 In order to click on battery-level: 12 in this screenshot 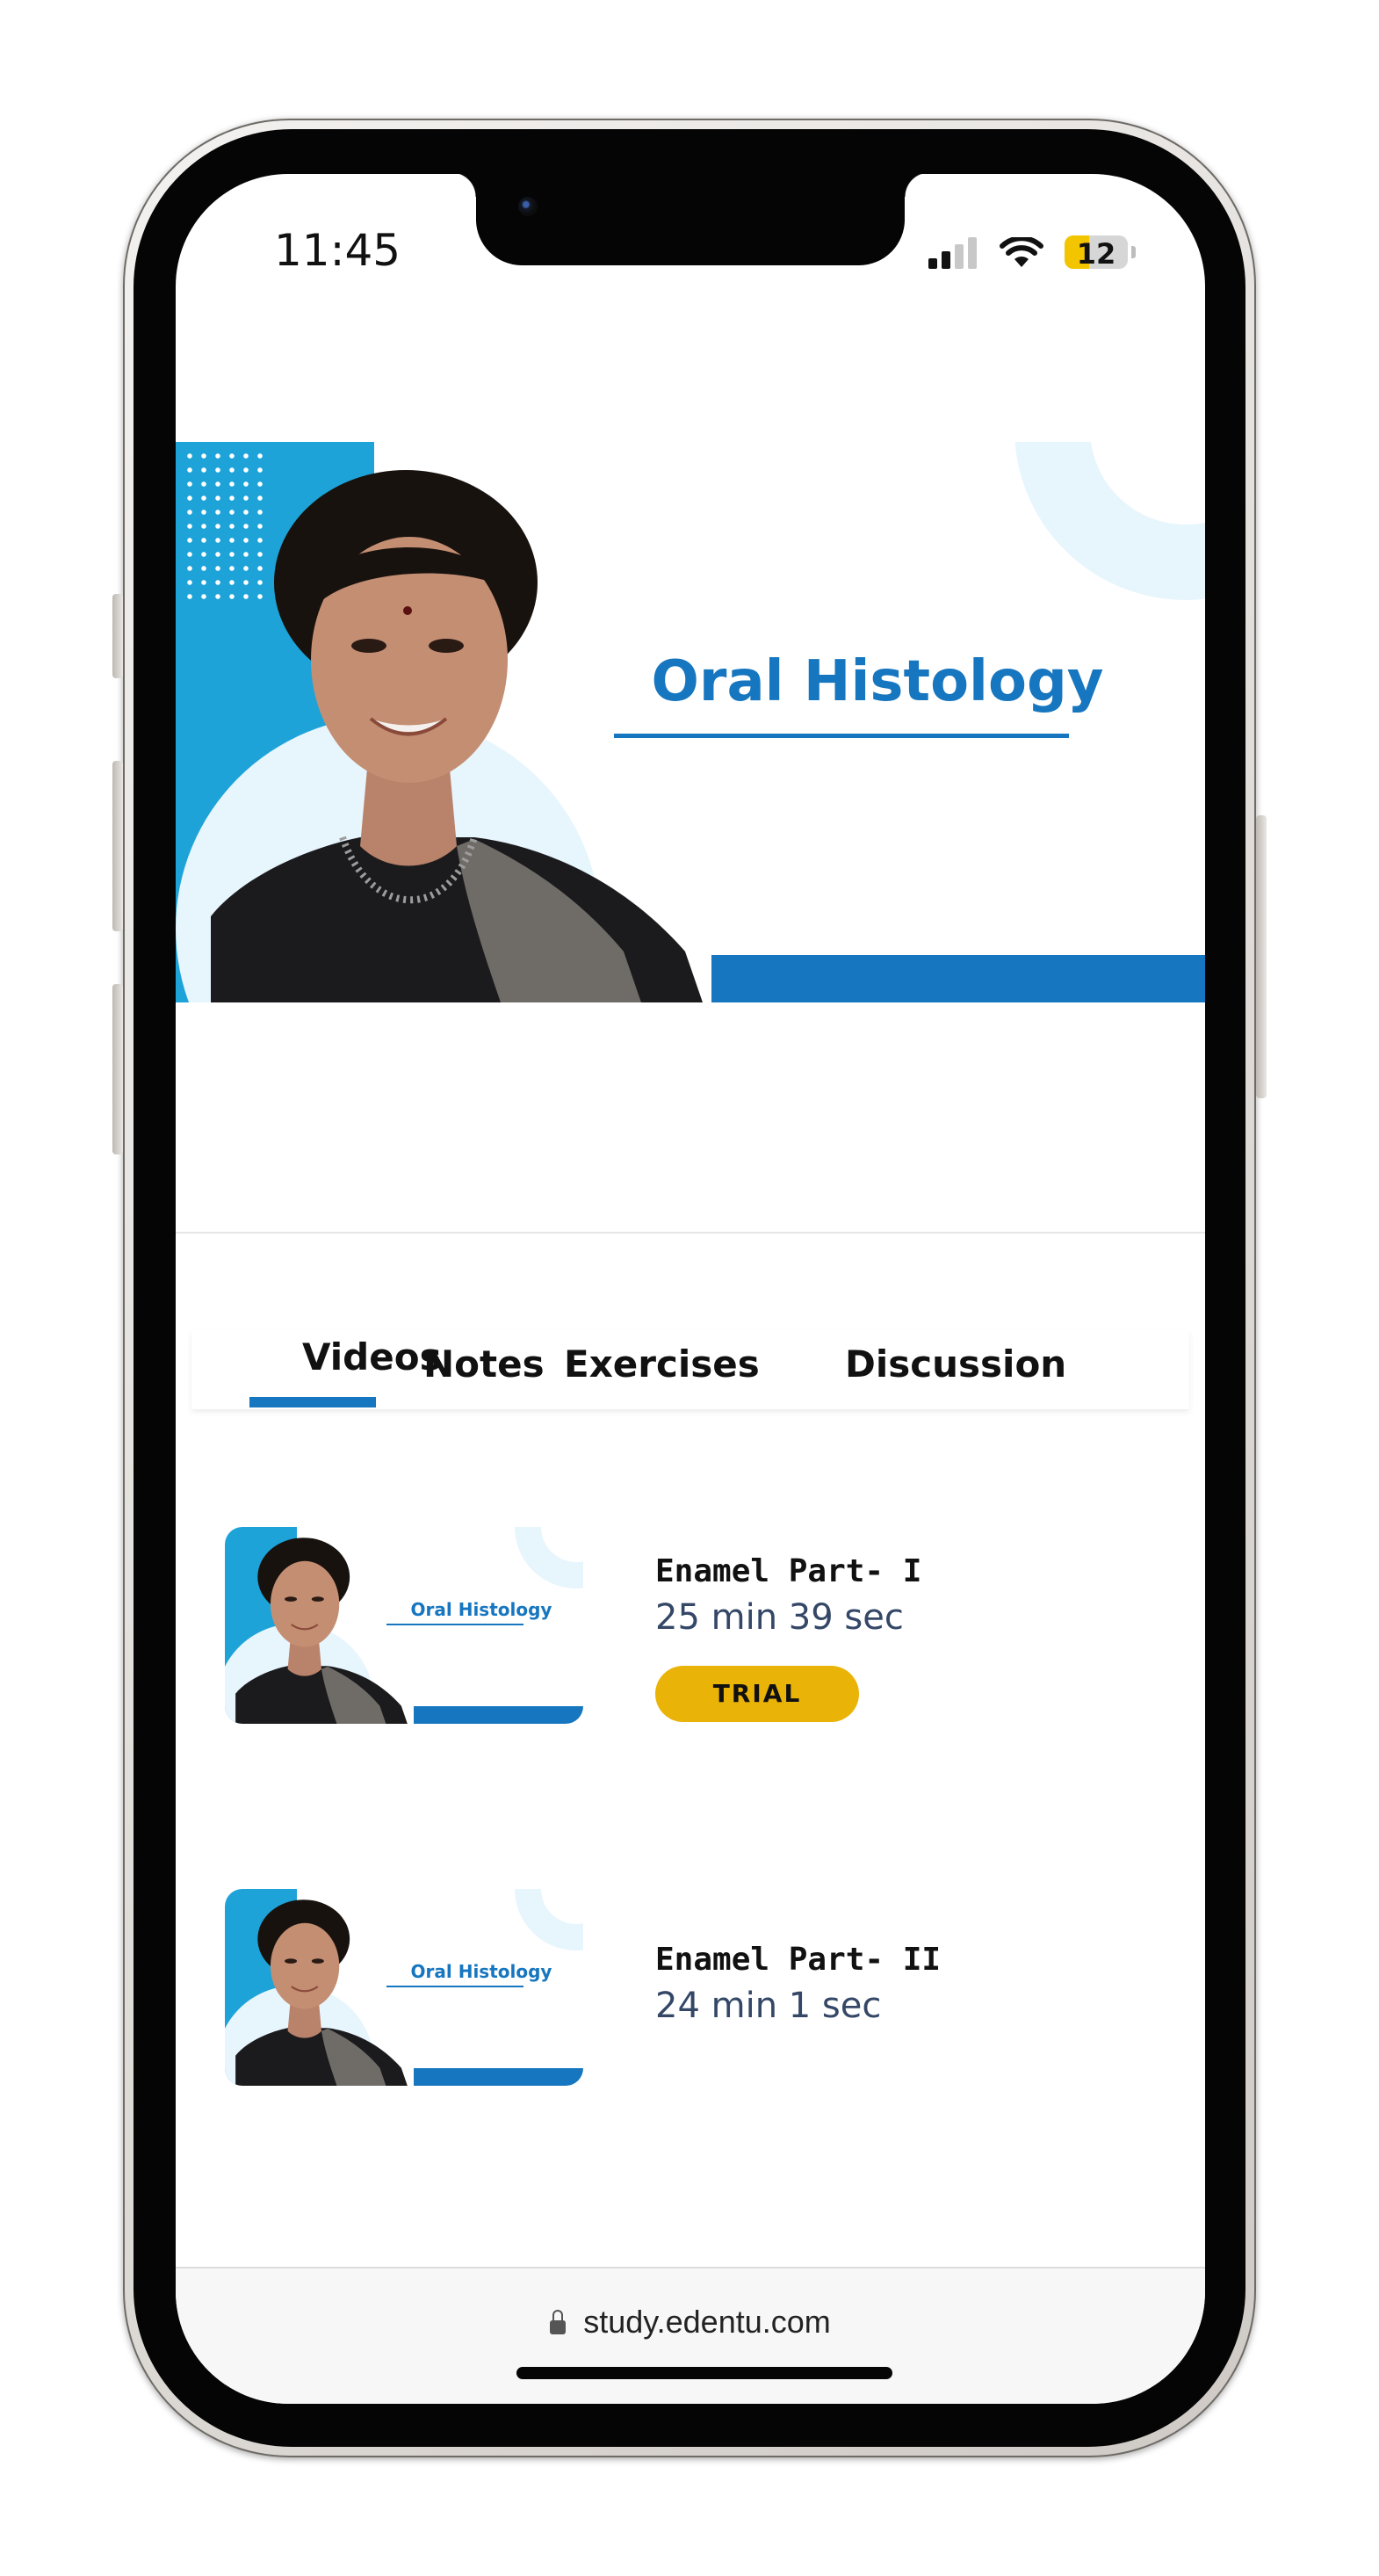, I will do `click(1096, 253)`.